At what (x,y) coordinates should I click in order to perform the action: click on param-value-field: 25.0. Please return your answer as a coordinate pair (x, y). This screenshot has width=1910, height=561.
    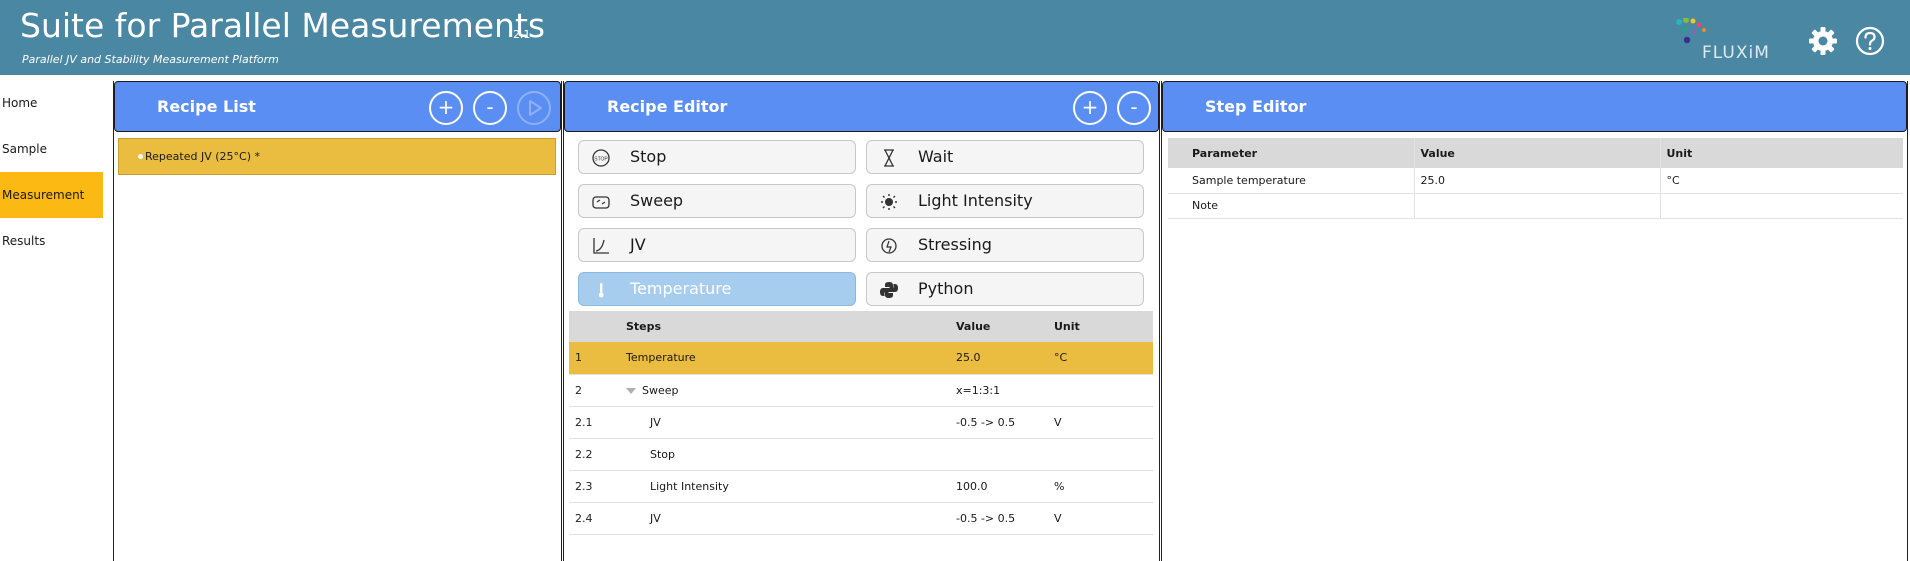
    Looking at the image, I should click on (1536, 181).